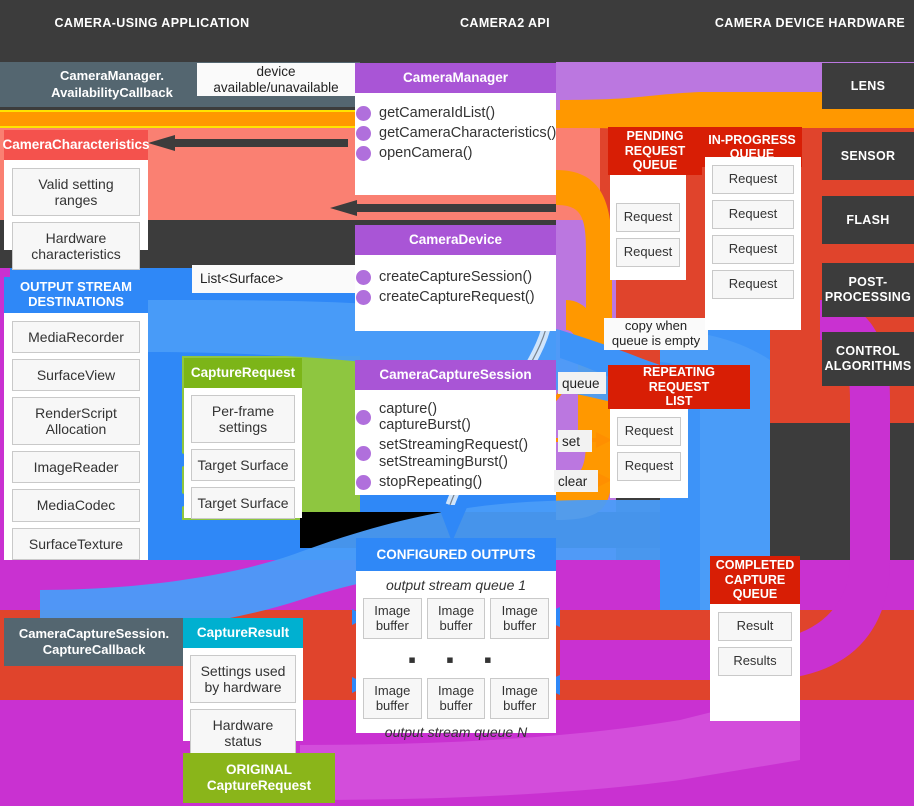 The height and width of the screenshot is (806, 914). I want to click on capture-session-method-label: stopRepeating(), so click(431, 481).